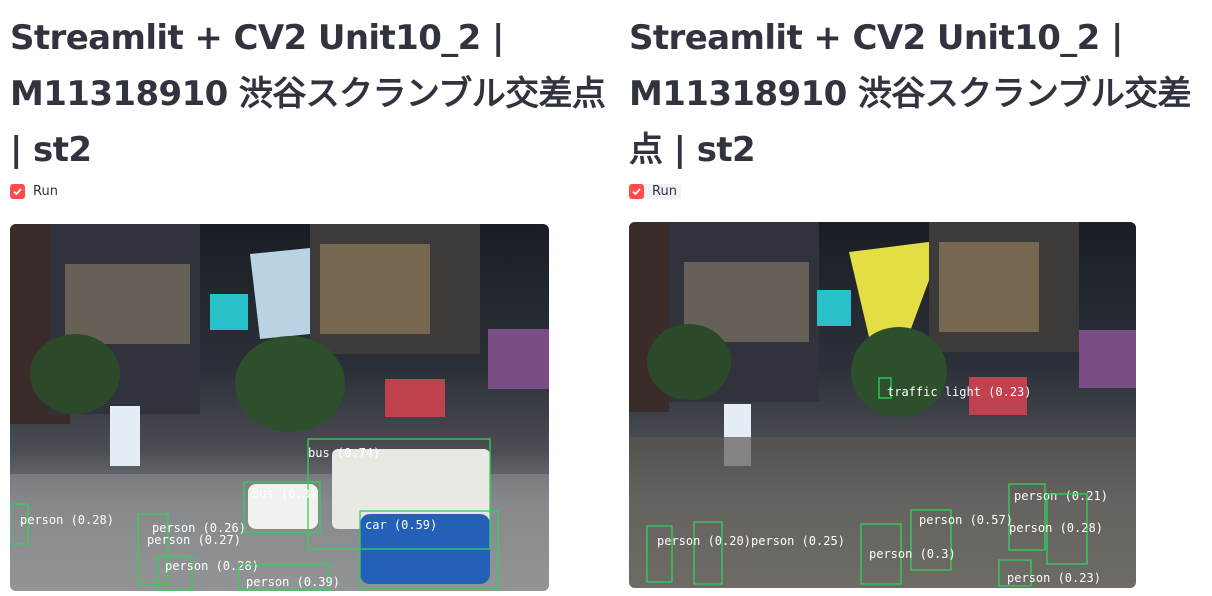 The width and height of the screenshot is (1212, 596). What do you see at coordinates (344, 453) in the screenshot?
I see `detection-label: bus (0.74)` at bounding box center [344, 453].